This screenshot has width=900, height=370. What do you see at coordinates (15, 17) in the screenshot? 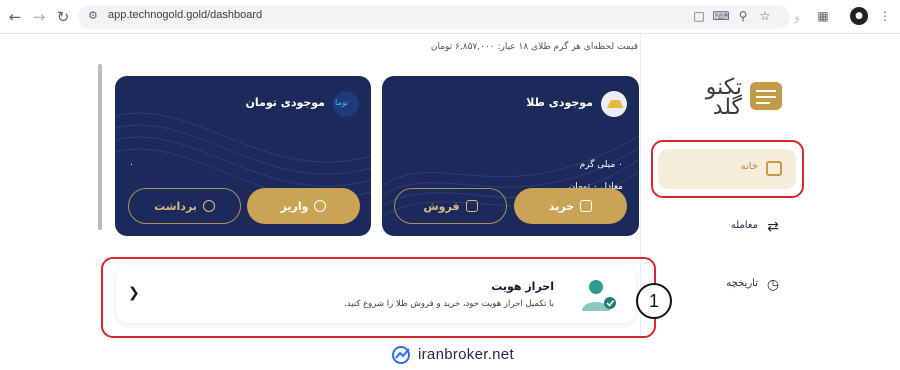
I see `back-icon: ←` at bounding box center [15, 17].